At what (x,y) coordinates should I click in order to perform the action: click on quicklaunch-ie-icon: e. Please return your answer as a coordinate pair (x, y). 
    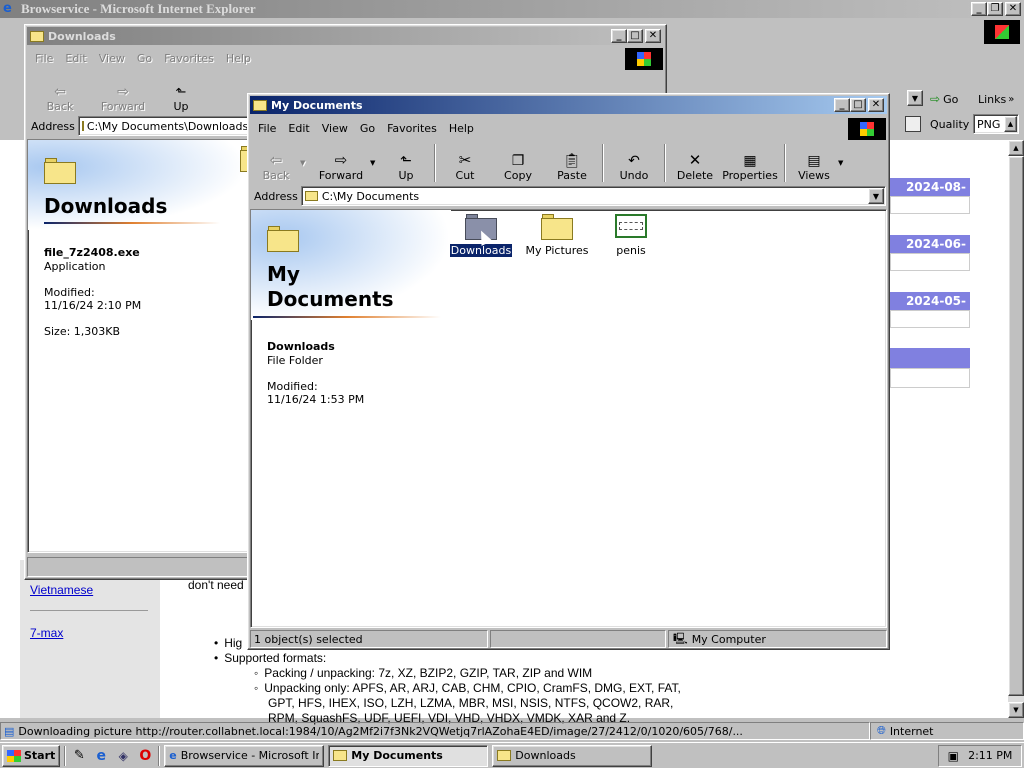
    Looking at the image, I should click on (101, 756).